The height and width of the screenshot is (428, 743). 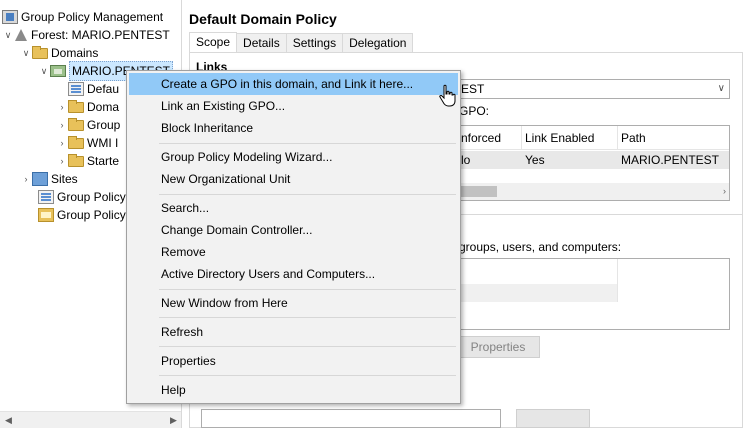 I want to click on sites-icon, so click(x=40, y=179).